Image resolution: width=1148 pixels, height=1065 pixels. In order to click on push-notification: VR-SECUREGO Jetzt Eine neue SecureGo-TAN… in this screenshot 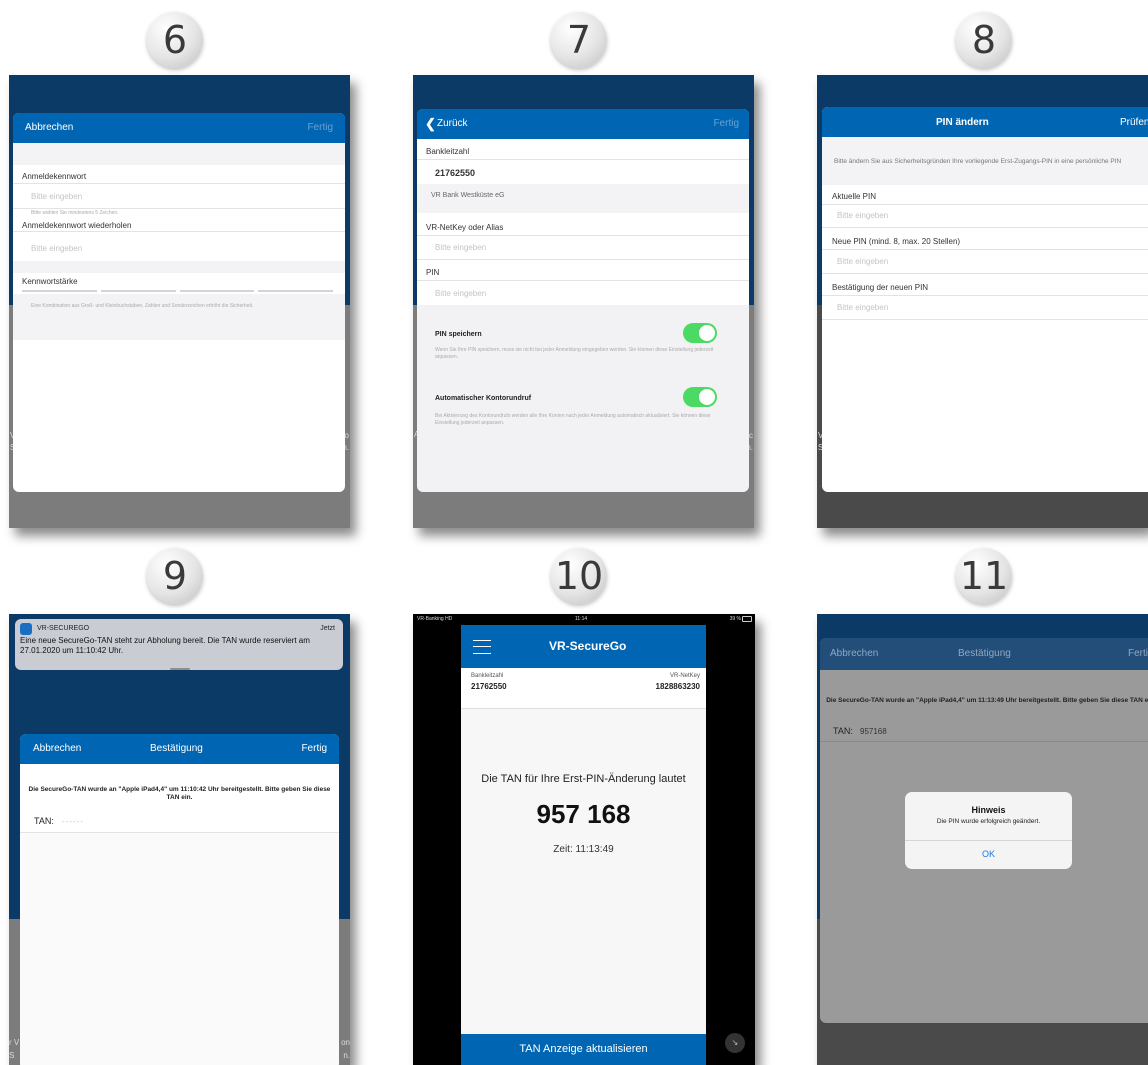, I will do `click(179, 644)`.